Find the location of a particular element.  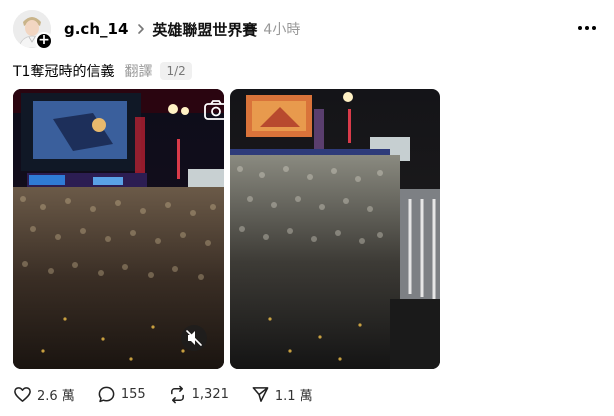

translate-button: 翻譯 is located at coordinates (138, 71).